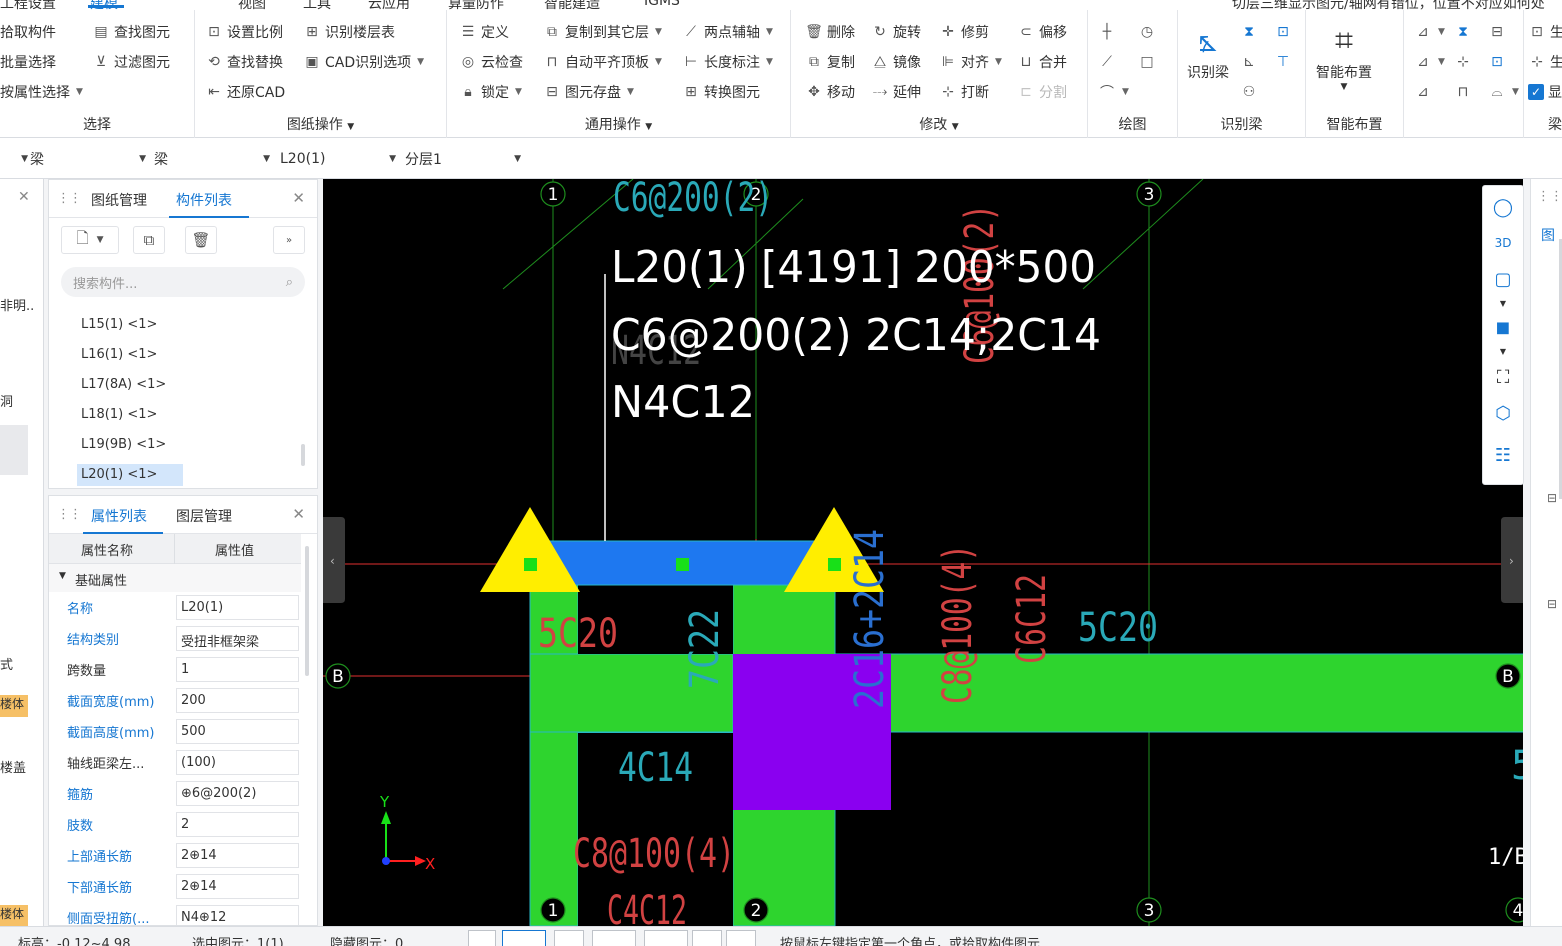 This screenshot has width=1562, height=946. I want to click on selector-prev: ▼, so click(18, 159).